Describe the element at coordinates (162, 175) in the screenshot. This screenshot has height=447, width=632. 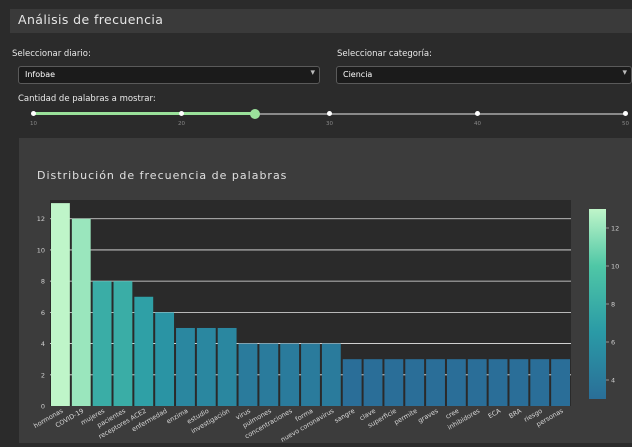
I see `chart-title: Distribución de frecuencia de palabras` at that location.